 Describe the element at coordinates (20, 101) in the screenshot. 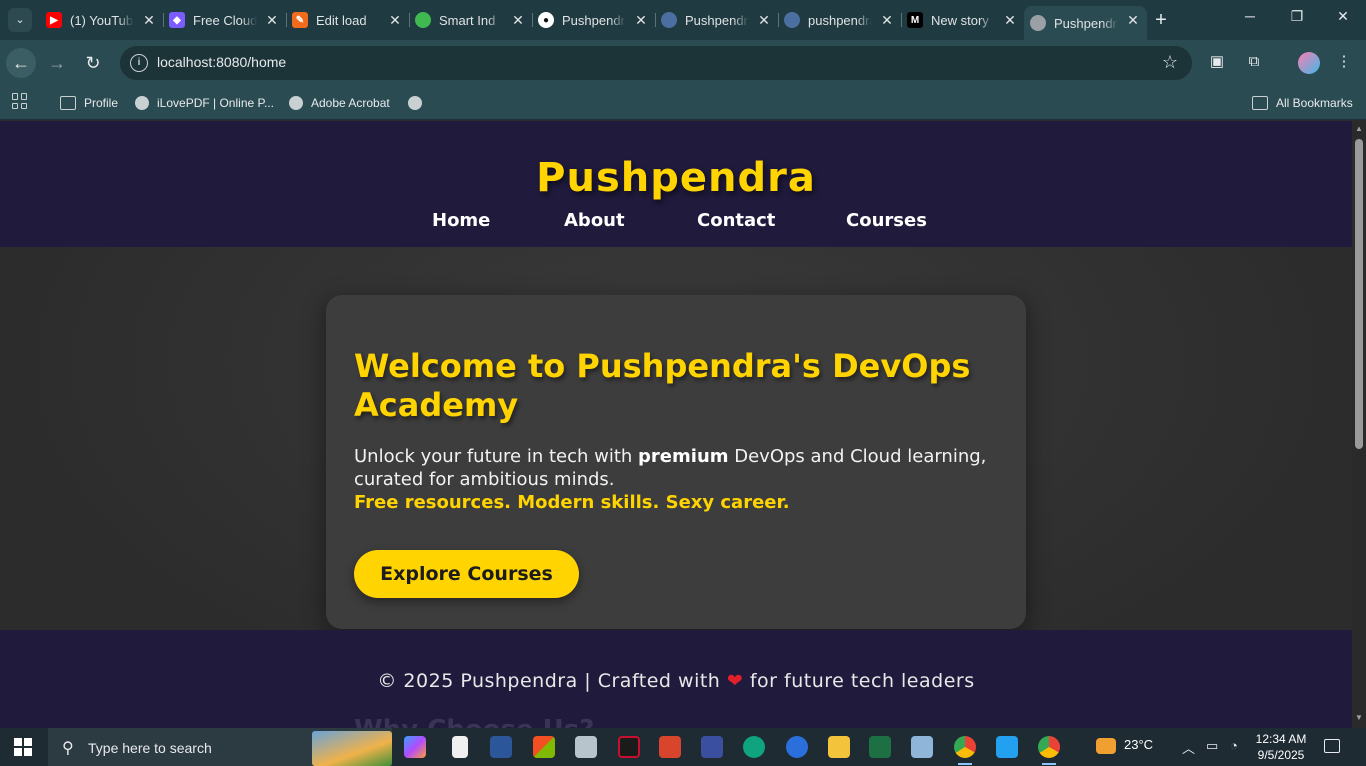

I see `apps-grid-icon` at that location.